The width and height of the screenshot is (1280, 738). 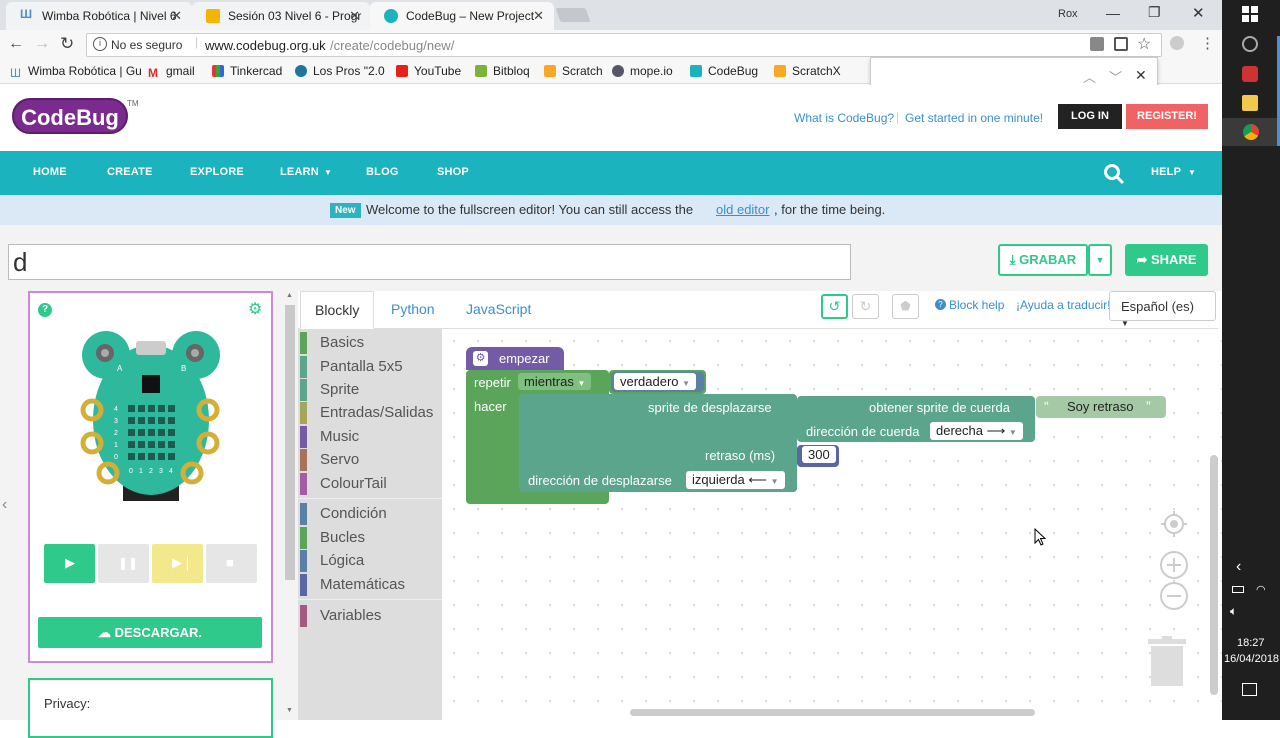 I want to click on zoom-out-icon, so click(x=1174, y=596).